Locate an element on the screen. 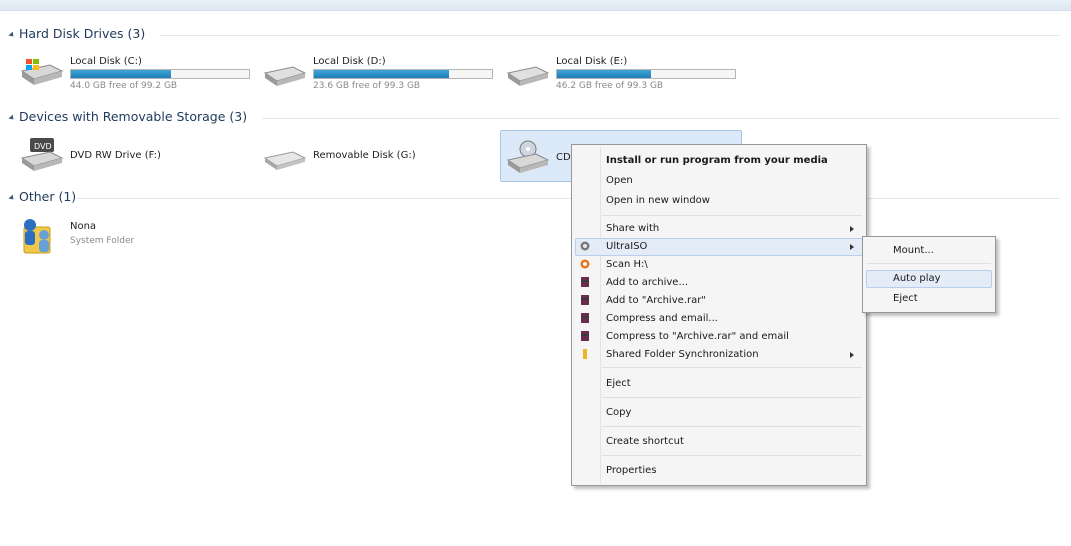  free-space-text: 44.0 GB free of 99.2 GB is located at coordinates (124, 86).